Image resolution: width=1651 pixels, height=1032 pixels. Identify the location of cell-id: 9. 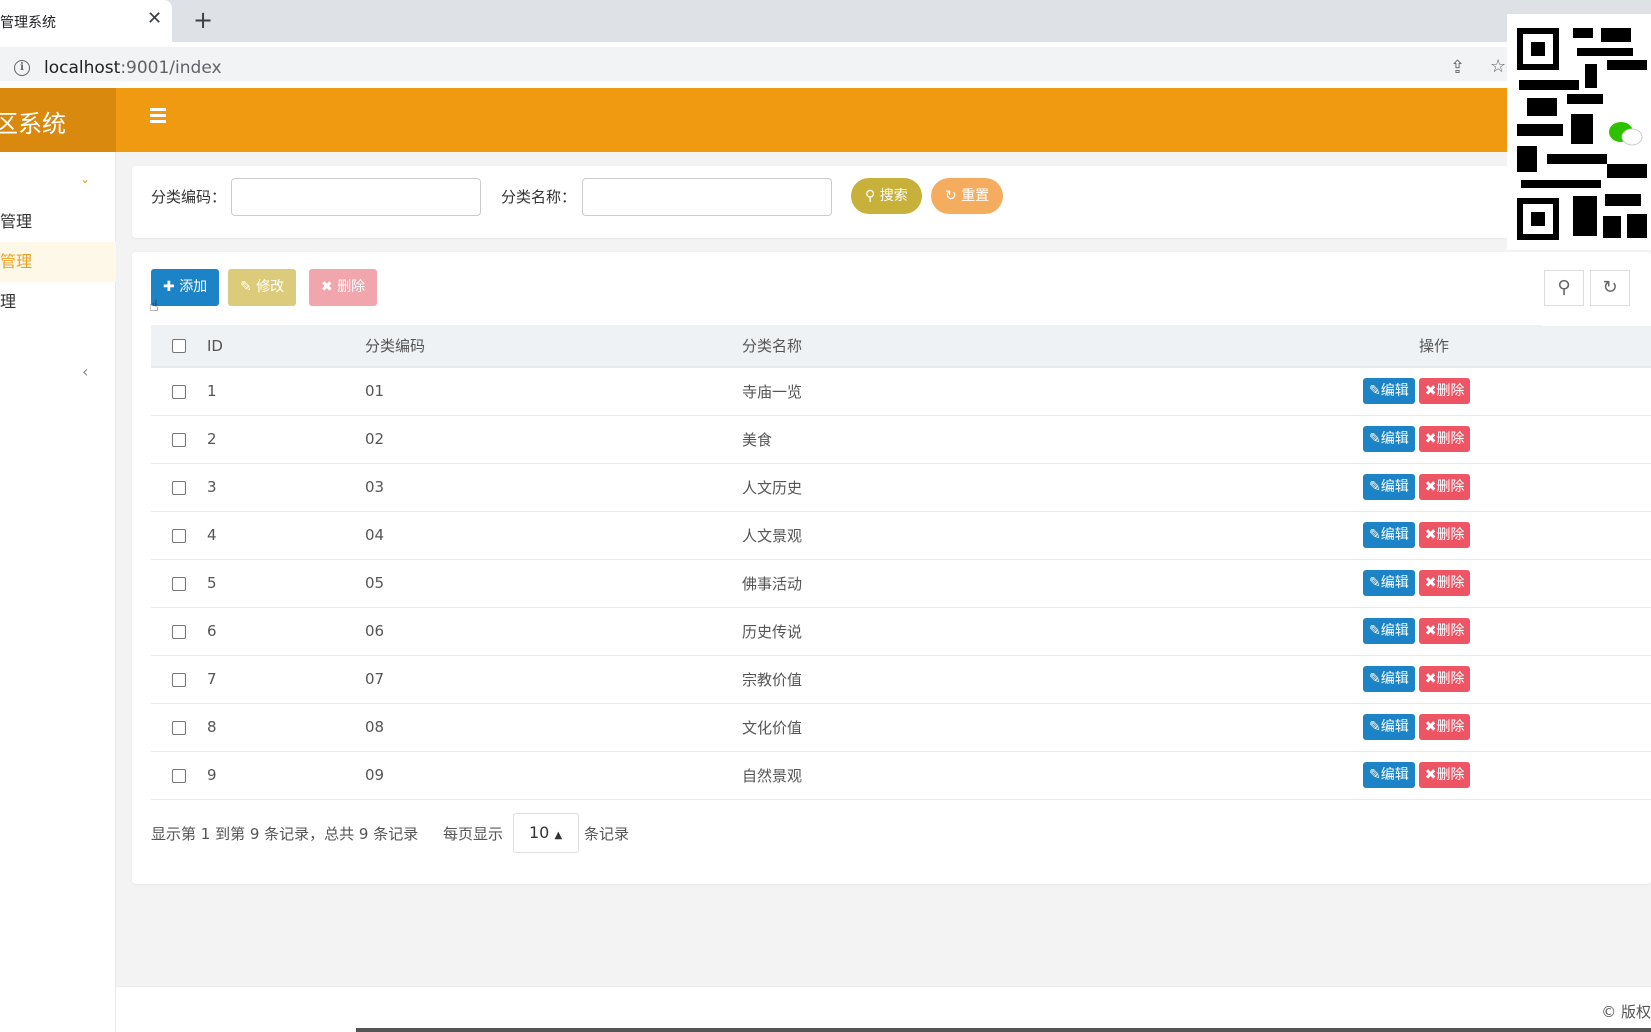
(286, 775).